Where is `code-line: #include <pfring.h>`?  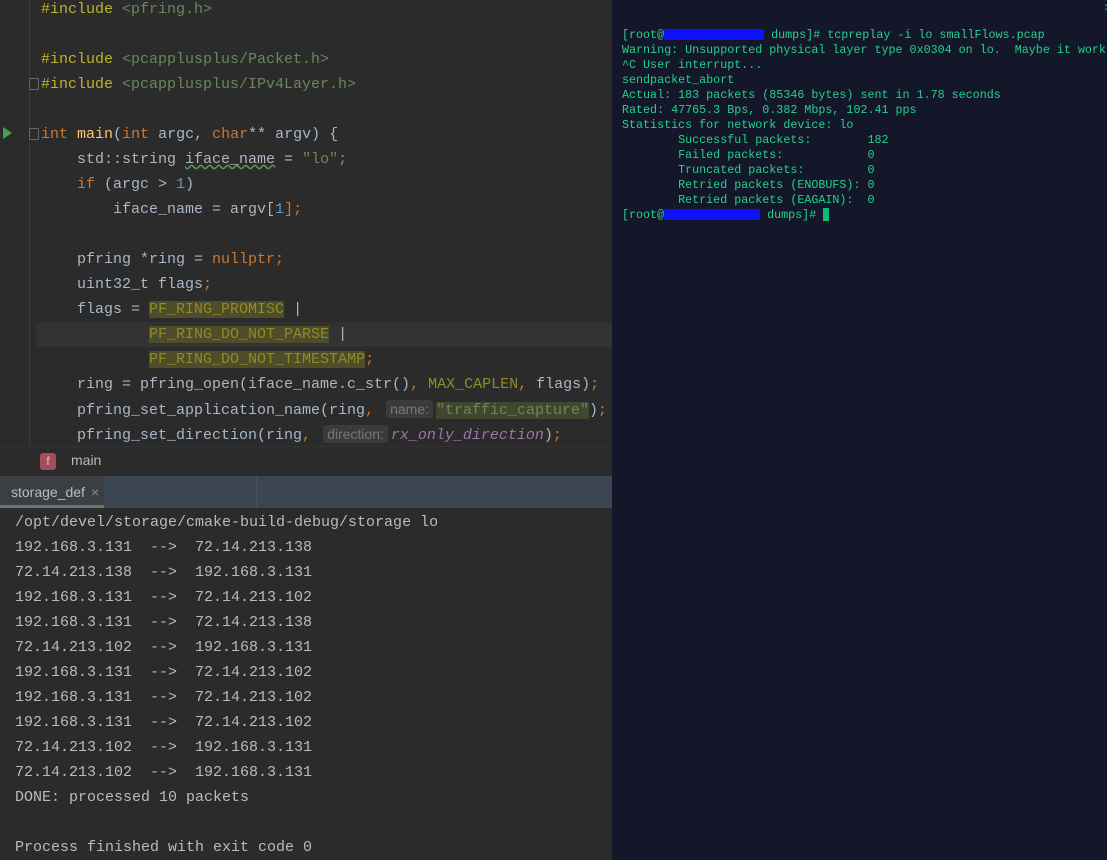 code-line: #include <pfring.h> is located at coordinates (126, 11).